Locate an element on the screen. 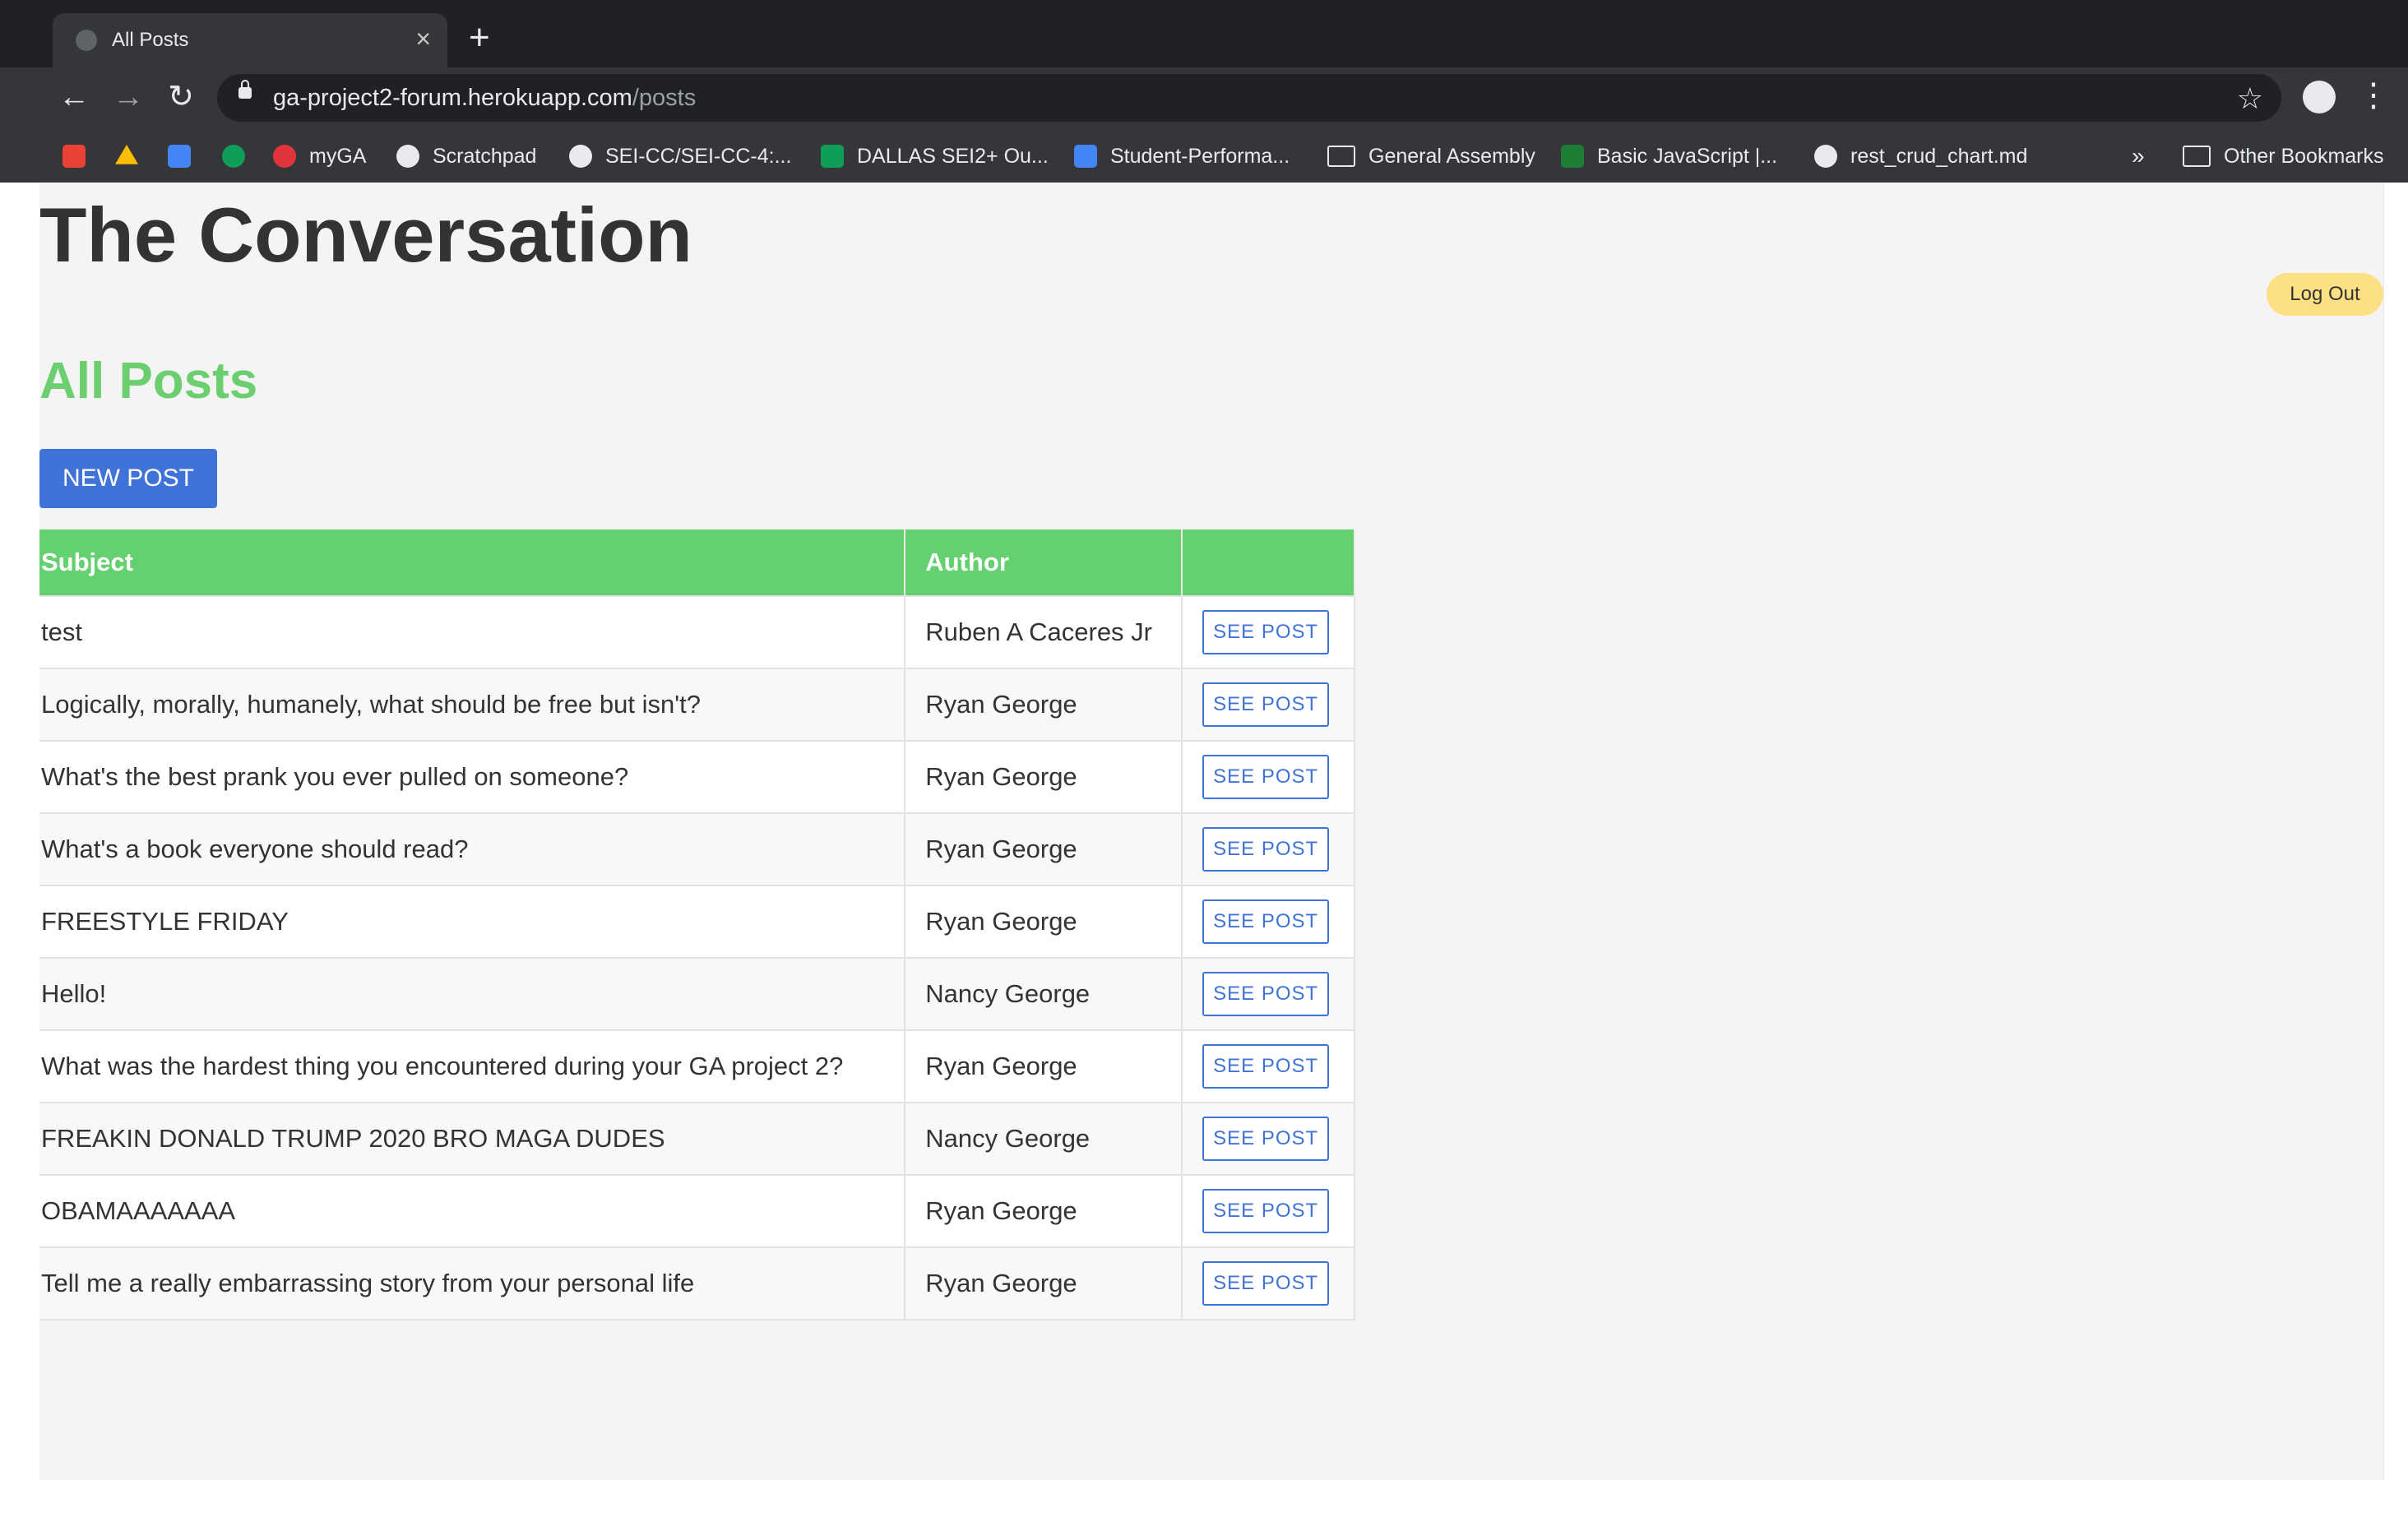  bookmark-label: Scratchpad is located at coordinates (485, 156).